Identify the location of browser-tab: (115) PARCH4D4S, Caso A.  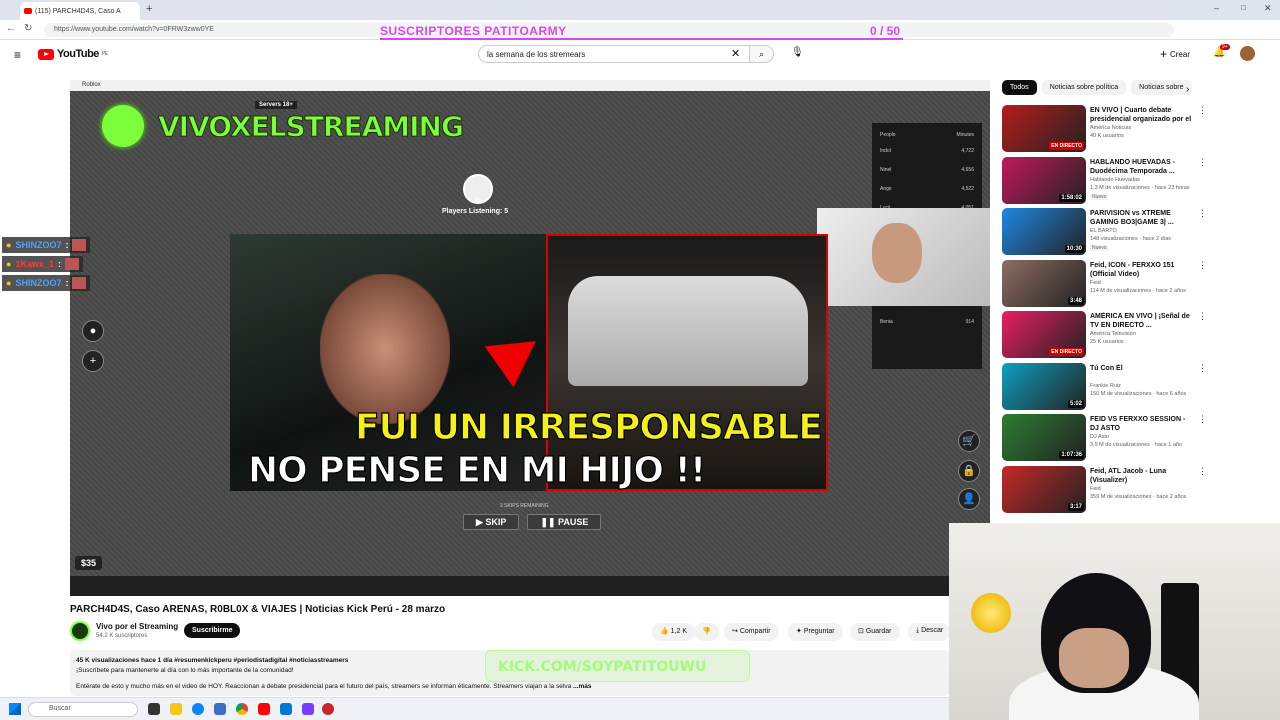
(80, 11).